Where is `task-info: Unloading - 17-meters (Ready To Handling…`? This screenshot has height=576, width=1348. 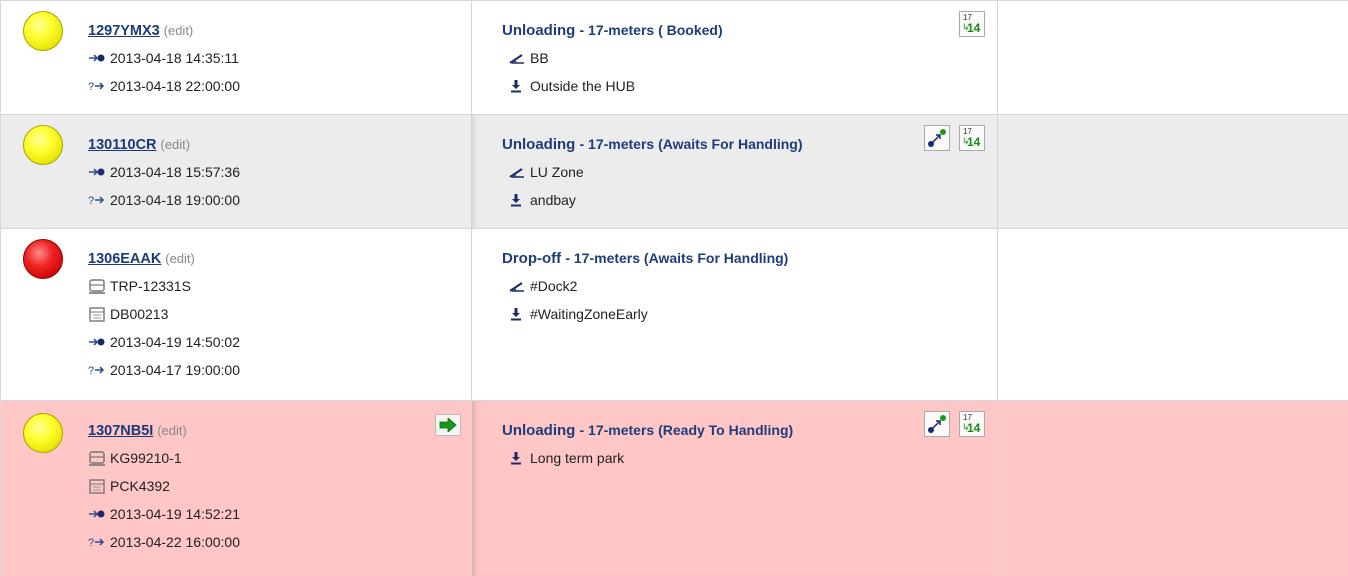 task-info: Unloading - 17-meters (Ready To Handling… is located at coordinates (647, 448).